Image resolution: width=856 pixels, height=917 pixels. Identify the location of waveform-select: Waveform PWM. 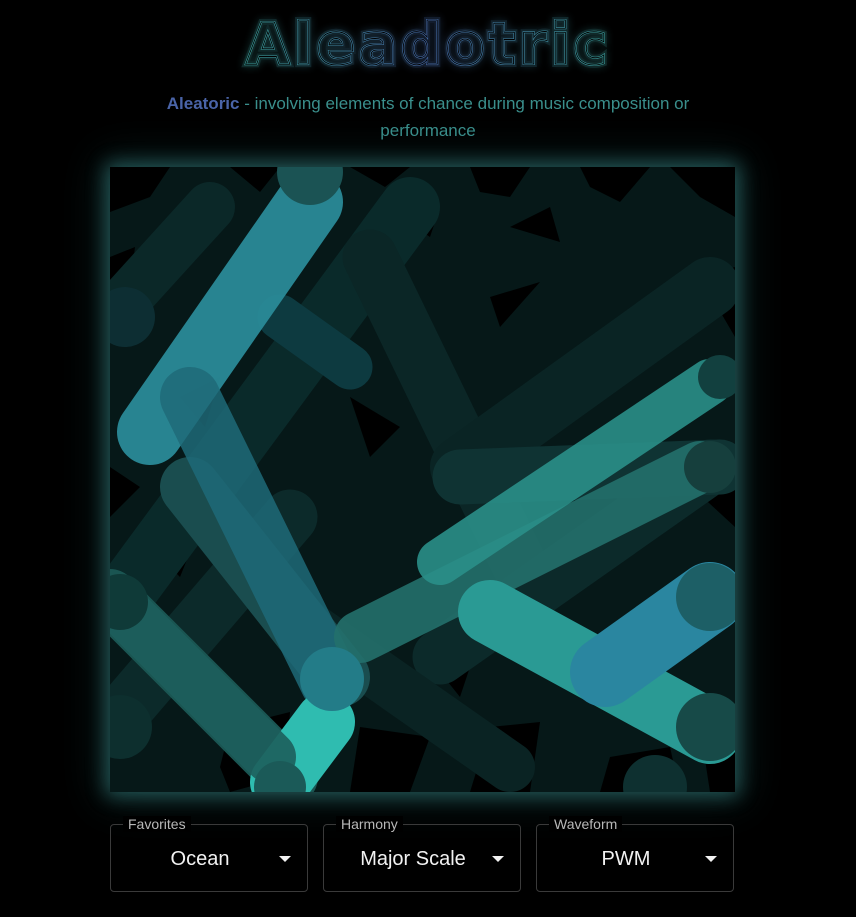
(635, 854).